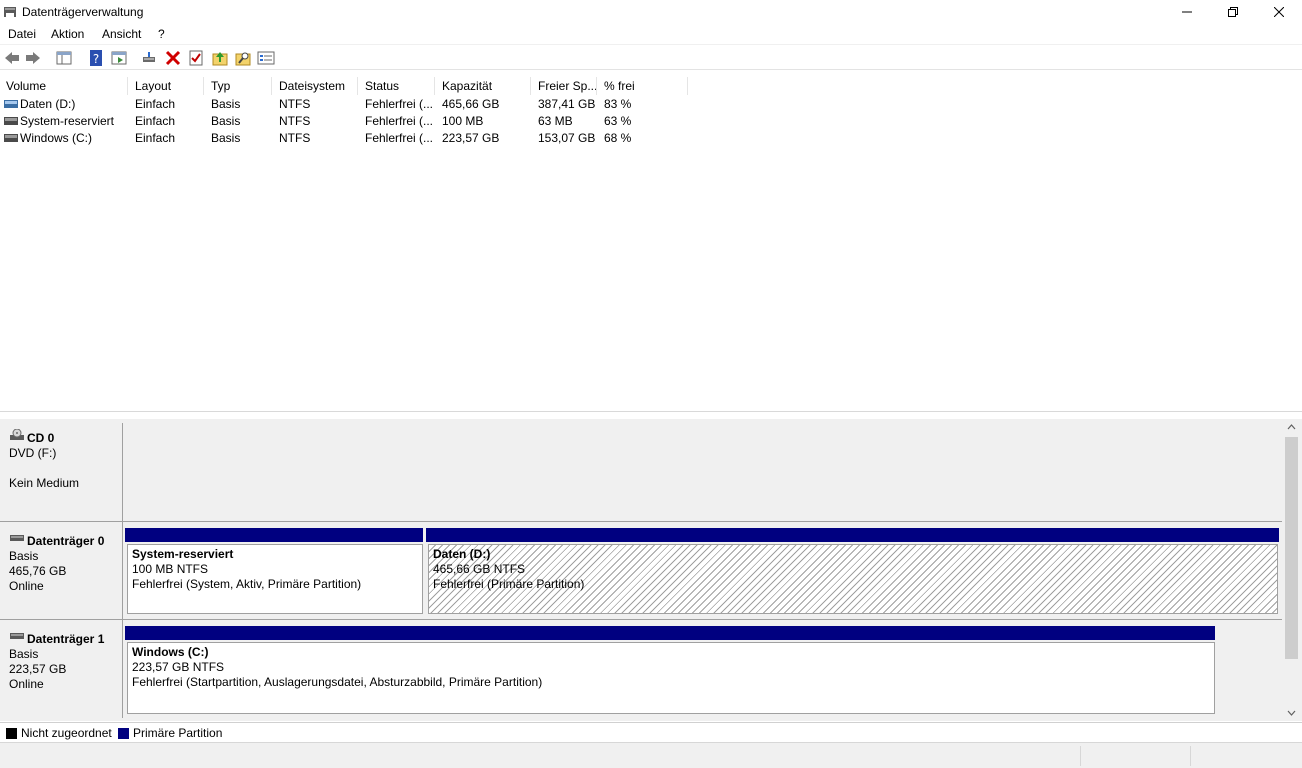 Image resolution: width=1302 pixels, height=768 pixels. I want to click on disk-size: 465,76 GB, so click(38, 571).